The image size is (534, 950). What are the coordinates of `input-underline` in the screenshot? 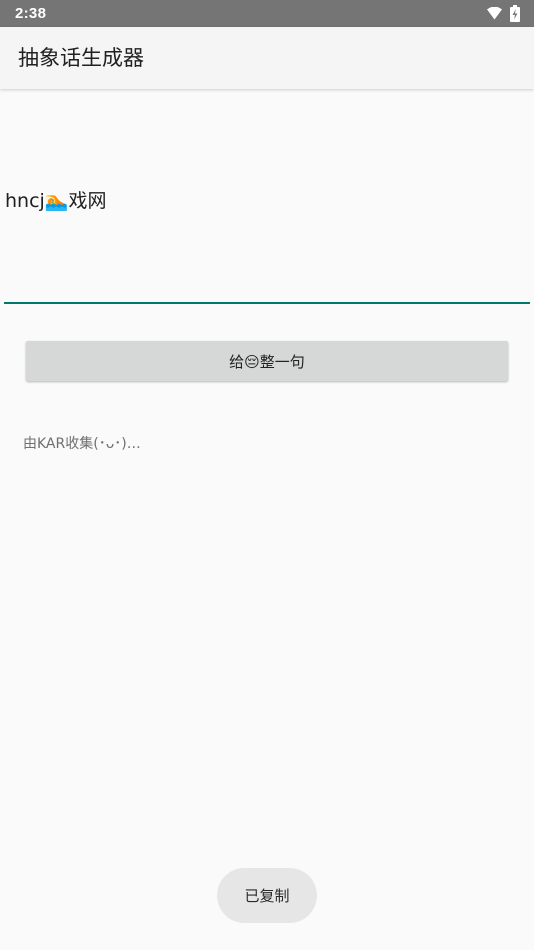 It's located at (267, 303).